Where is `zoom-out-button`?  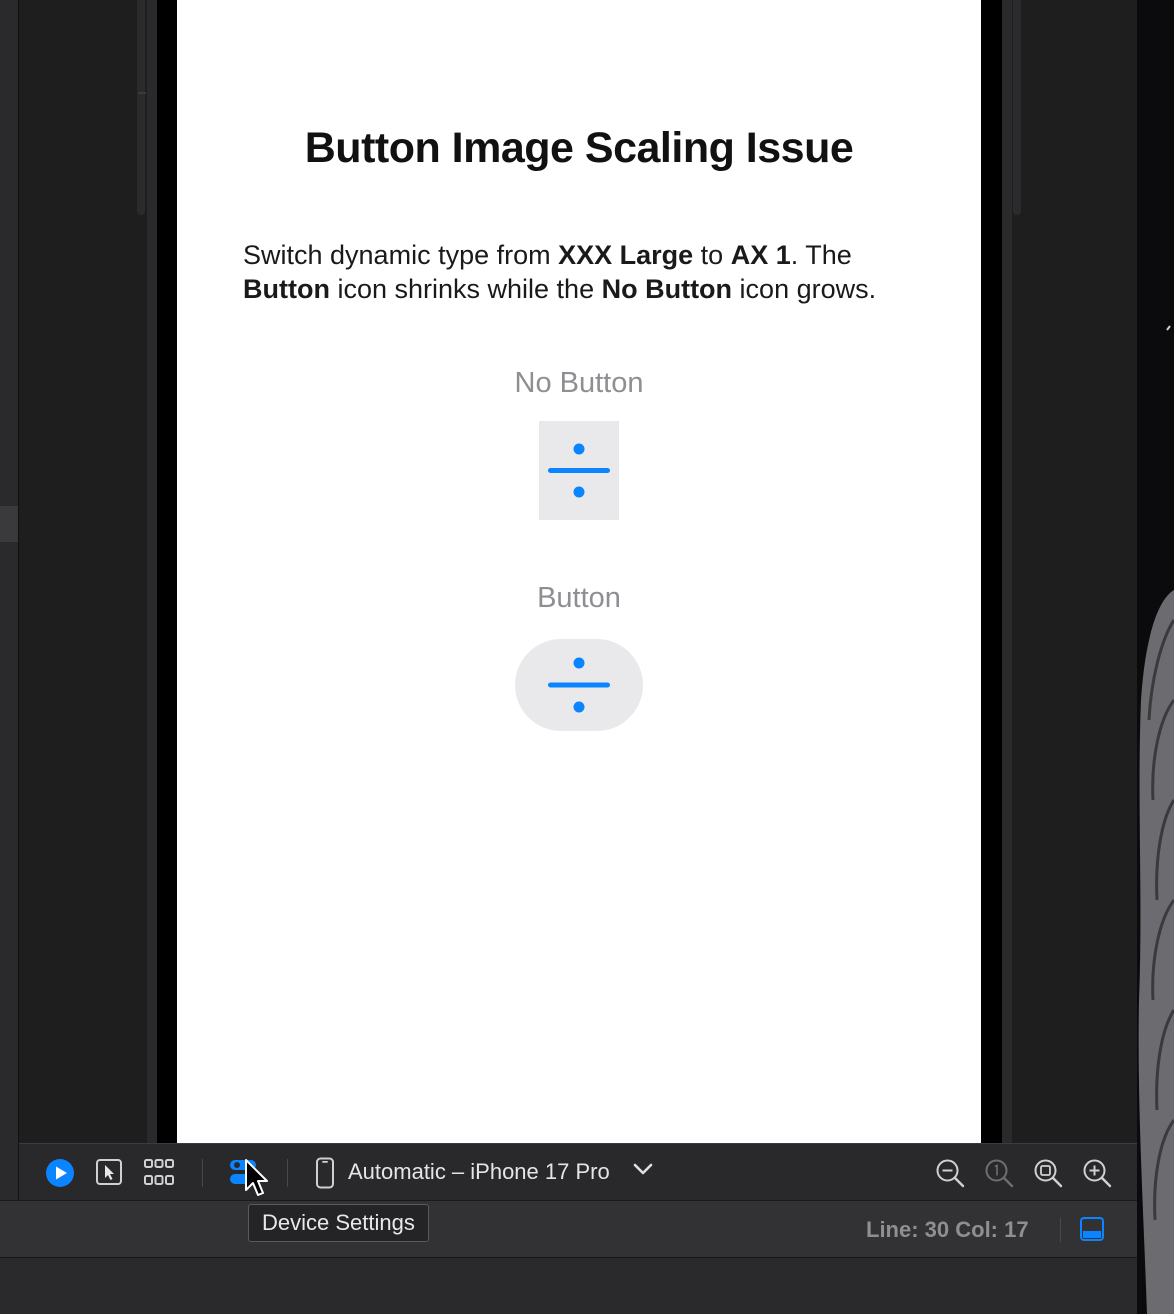
zoom-out-button is located at coordinates (950, 1175).